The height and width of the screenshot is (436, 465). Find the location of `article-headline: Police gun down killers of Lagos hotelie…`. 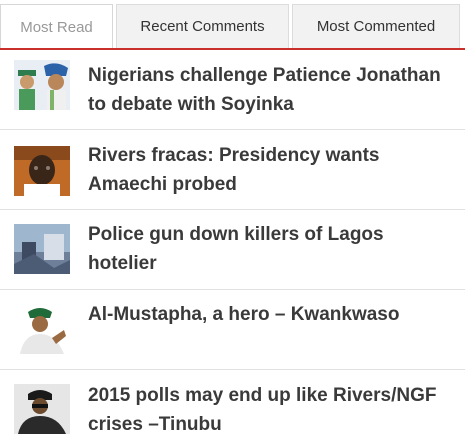

article-headline: Police gun down killers of Lagos hotelie… is located at coordinates (268, 249).